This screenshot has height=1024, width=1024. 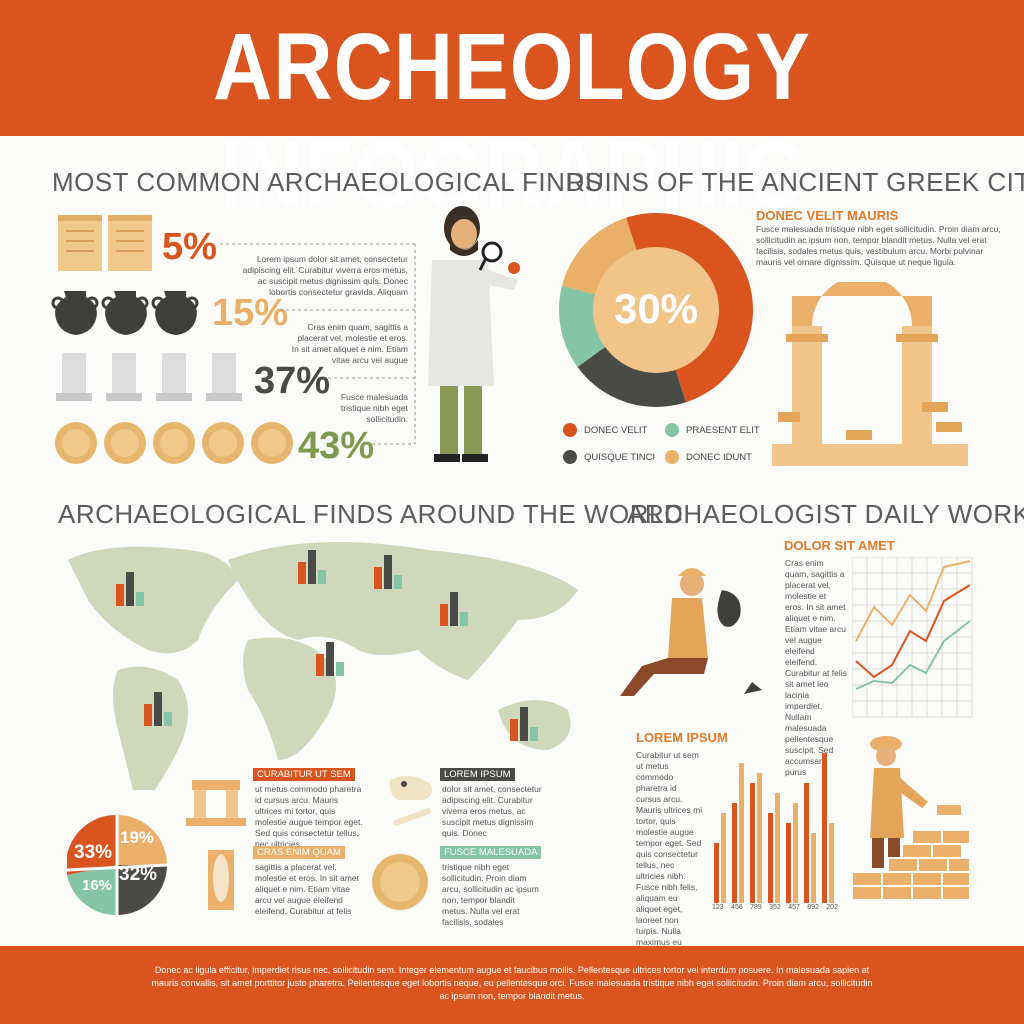 I want to click on legend-label-3: QUISQUE TINCI, so click(x=620, y=457).